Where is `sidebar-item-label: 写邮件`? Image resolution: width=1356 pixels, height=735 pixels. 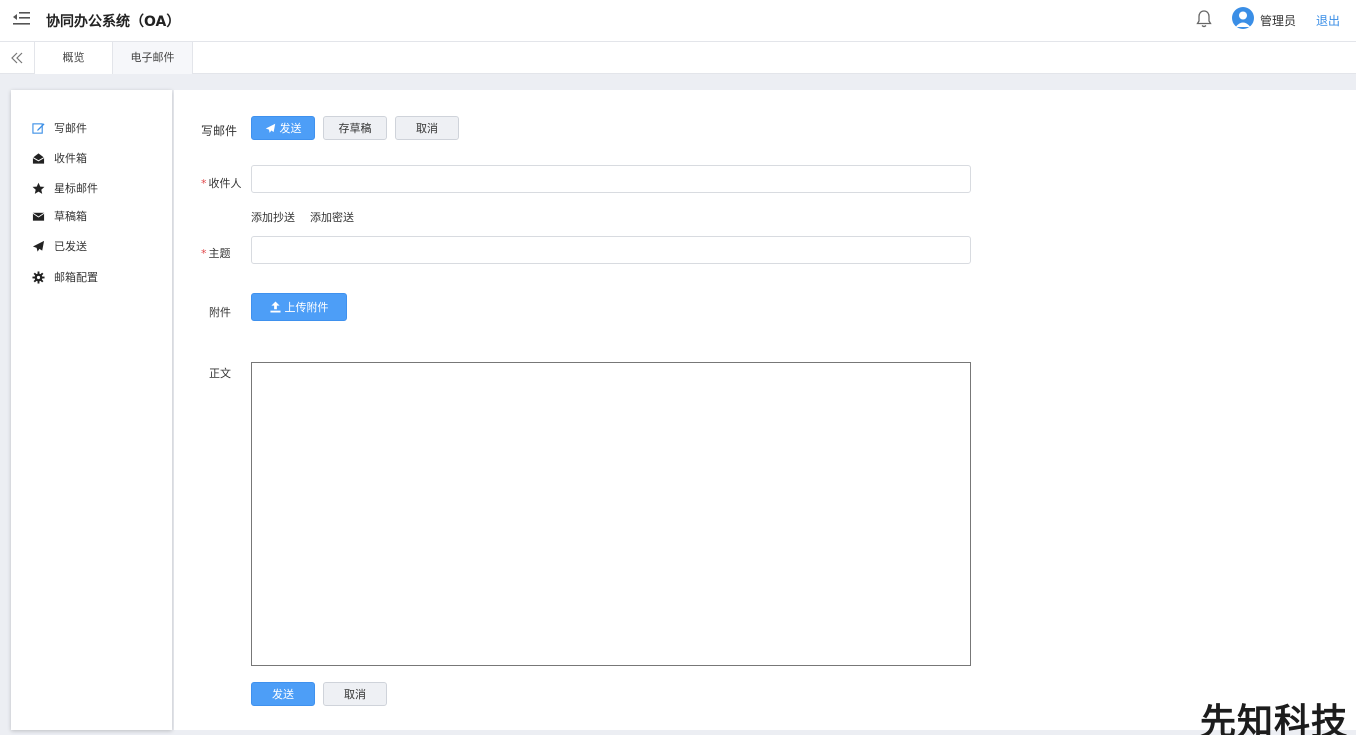
sidebar-item-label: 写邮件 is located at coordinates (70, 128).